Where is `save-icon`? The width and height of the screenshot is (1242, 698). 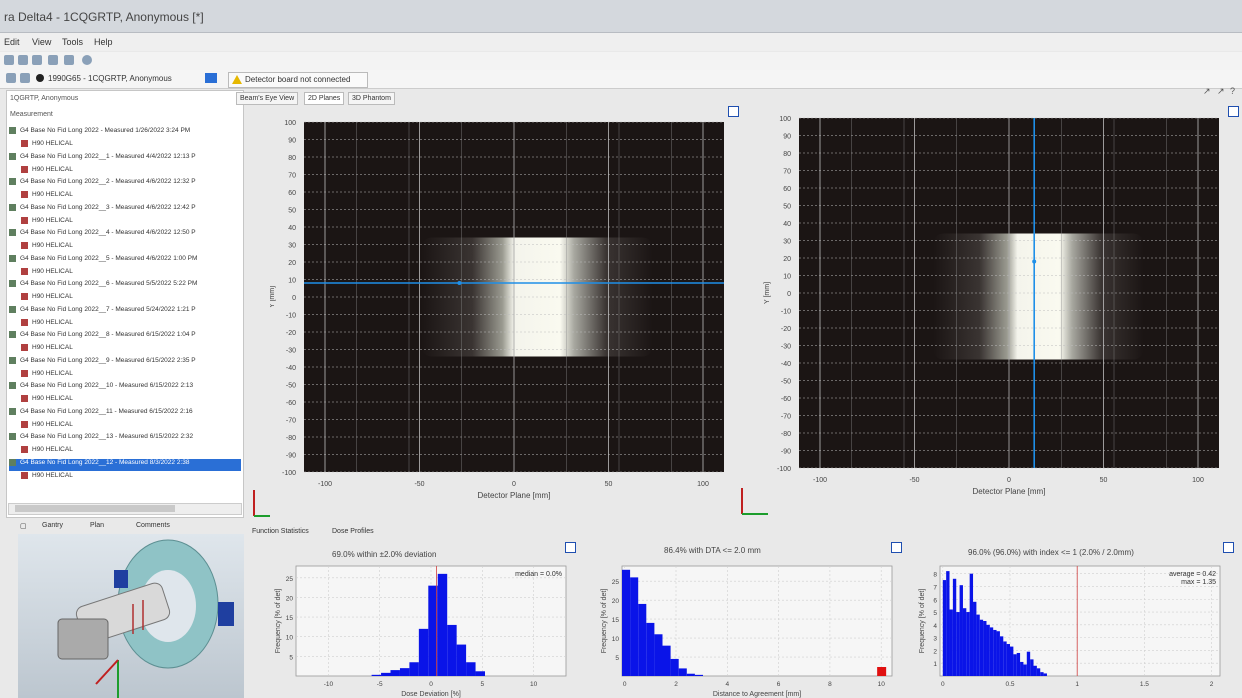
save-icon is located at coordinates (23, 60).